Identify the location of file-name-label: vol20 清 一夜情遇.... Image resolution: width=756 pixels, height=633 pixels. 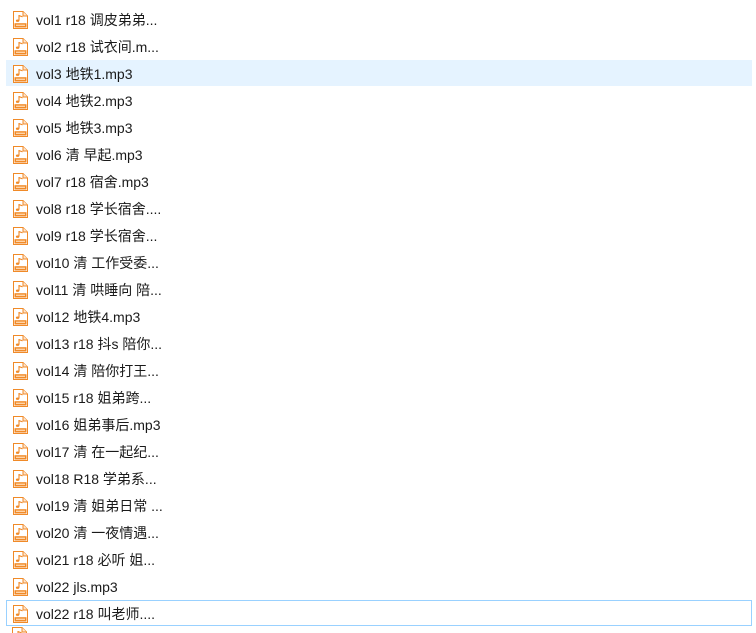
(97, 533).